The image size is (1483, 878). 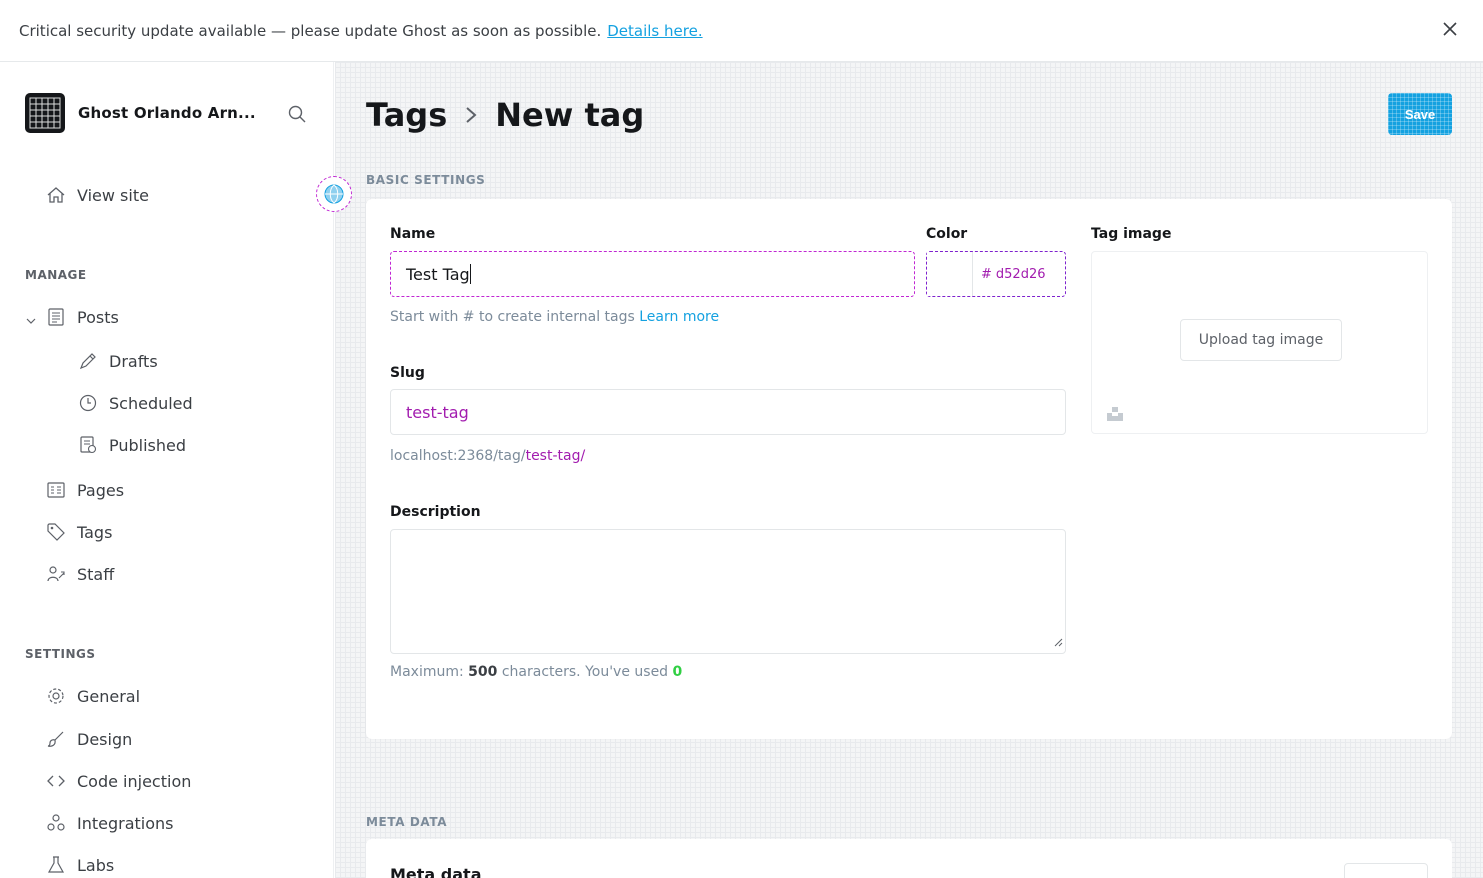 I want to click on sidebar-item-tags: Tags, so click(x=78, y=532).